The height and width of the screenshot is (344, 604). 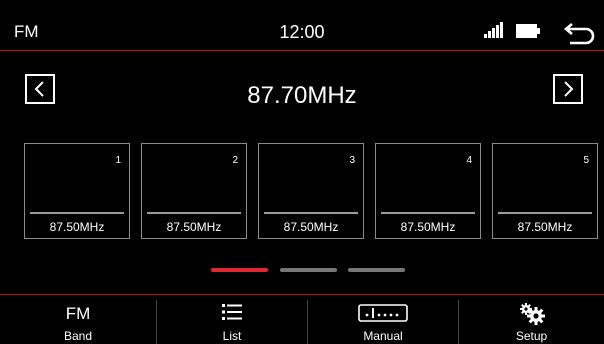 I want to click on list-button: List, so click(x=232, y=319).